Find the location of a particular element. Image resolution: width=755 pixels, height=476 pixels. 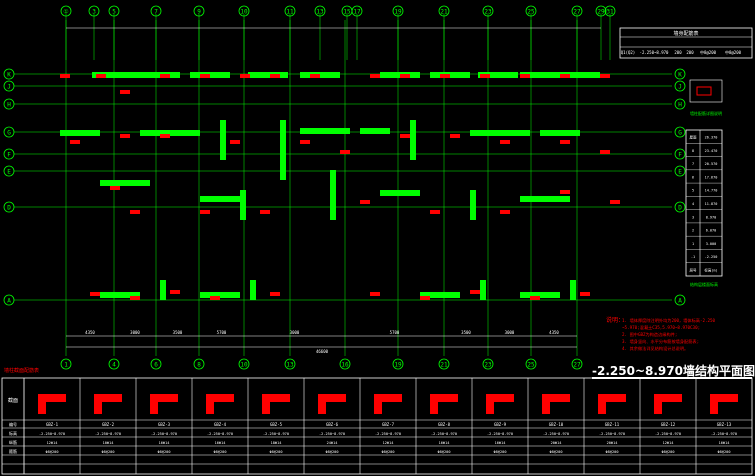

axis-label: 6 is located at coordinates (156, 365).